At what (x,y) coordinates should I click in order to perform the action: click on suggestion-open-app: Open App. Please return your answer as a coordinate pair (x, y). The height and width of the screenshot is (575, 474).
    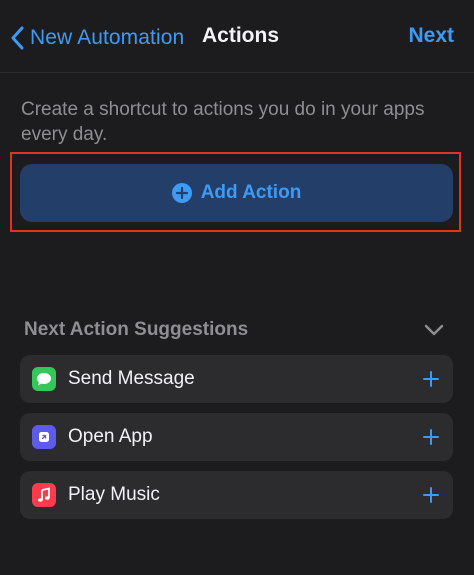
    Looking at the image, I should click on (236, 437).